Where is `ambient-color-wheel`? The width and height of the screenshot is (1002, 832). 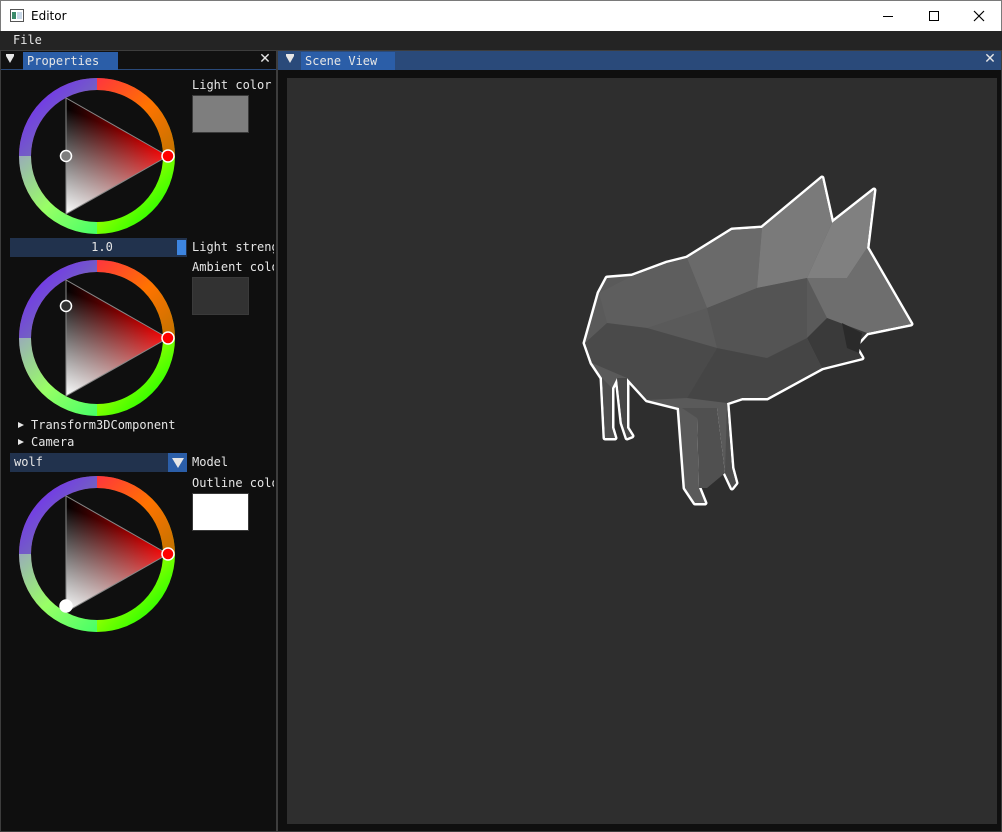
ambient-color-wheel is located at coordinates (97, 338).